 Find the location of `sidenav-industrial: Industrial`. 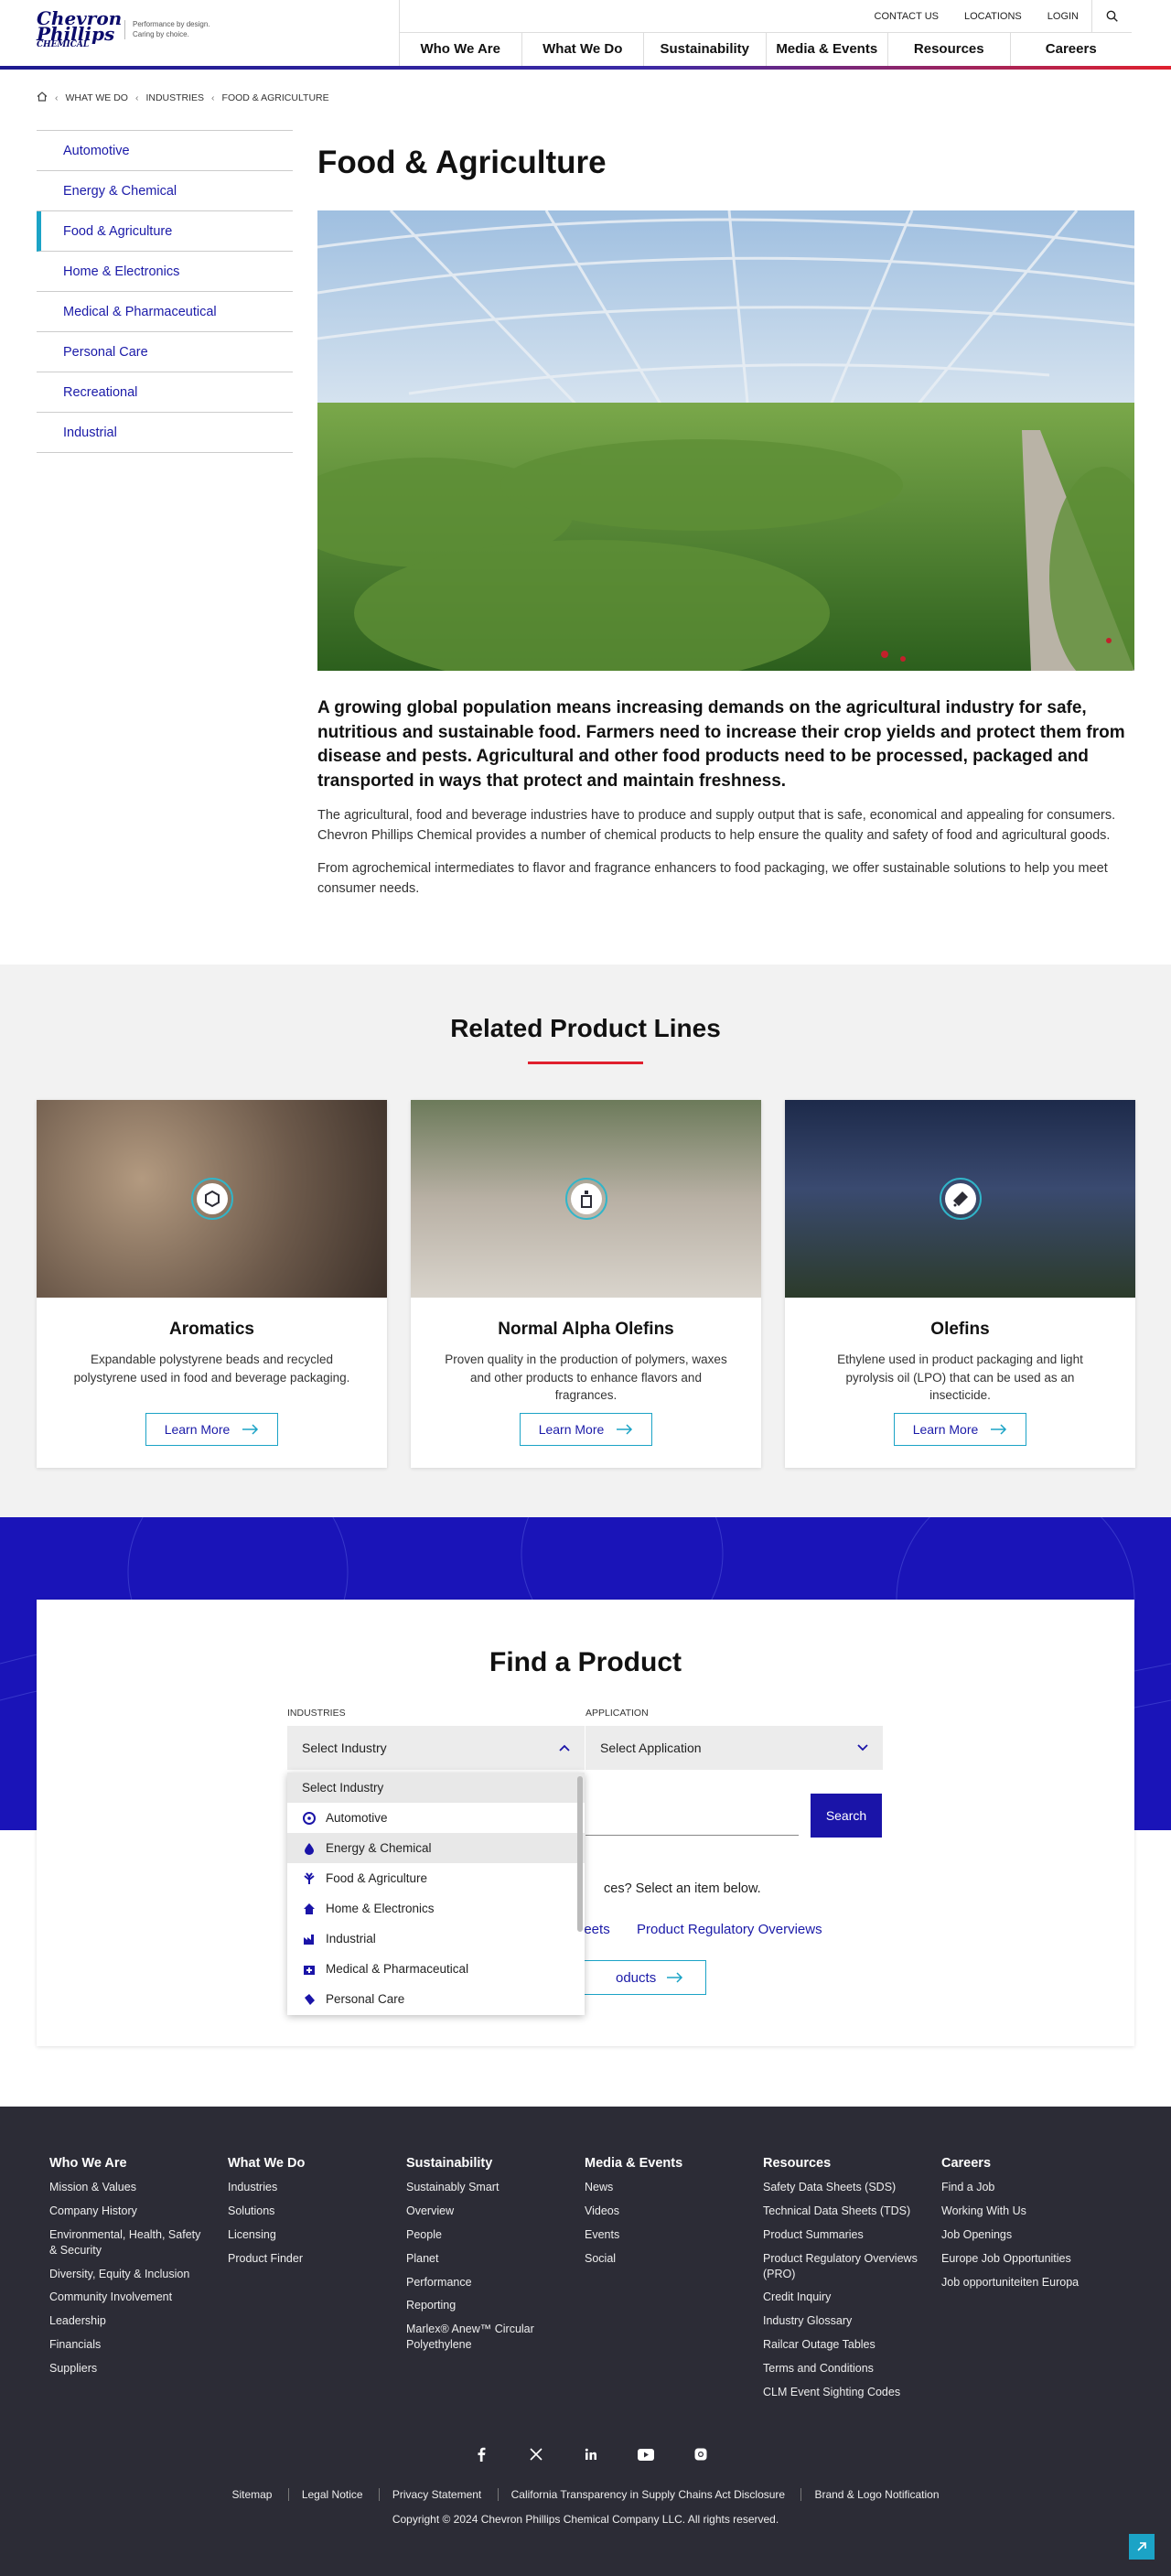

sidenav-industrial: Industrial is located at coordinates (165, 433).